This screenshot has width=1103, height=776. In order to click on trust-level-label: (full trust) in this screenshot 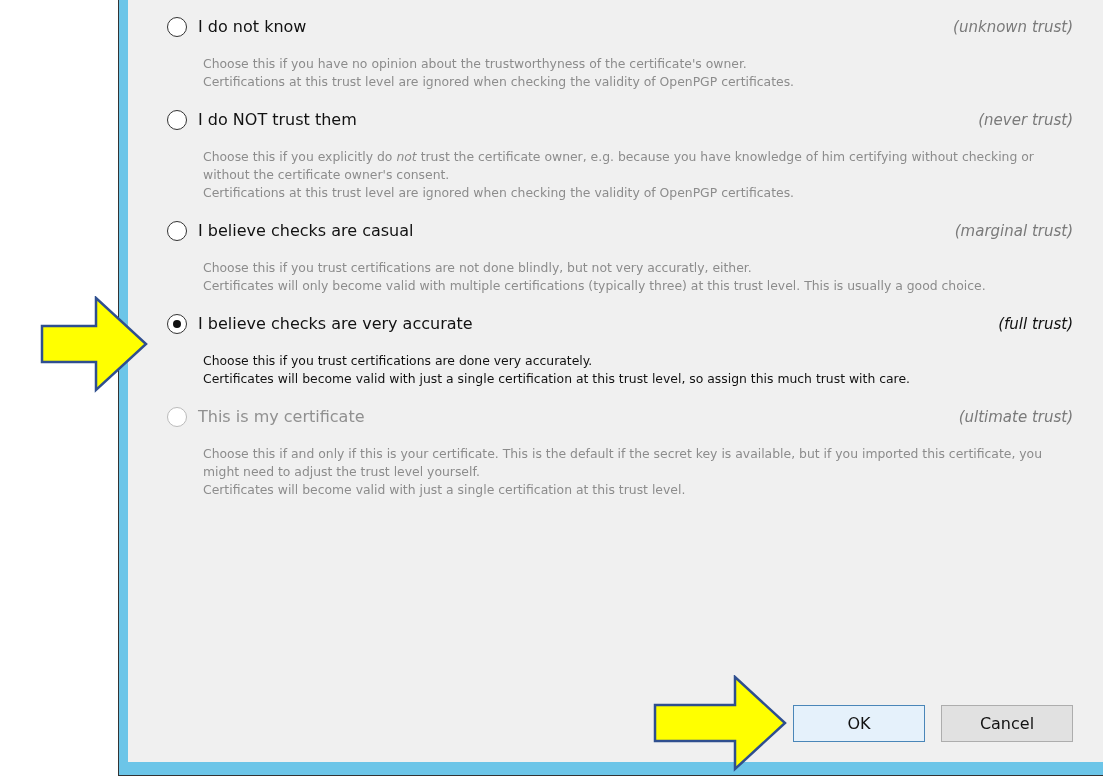, I will do `click(1035, 324)`.